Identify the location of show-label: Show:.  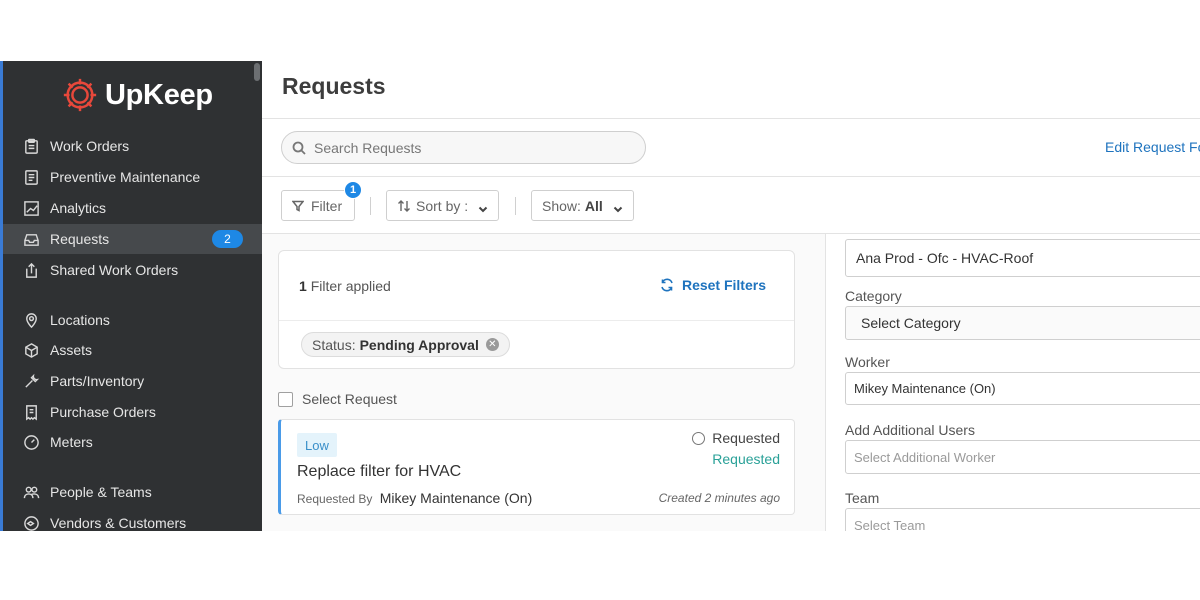
(561, 205).